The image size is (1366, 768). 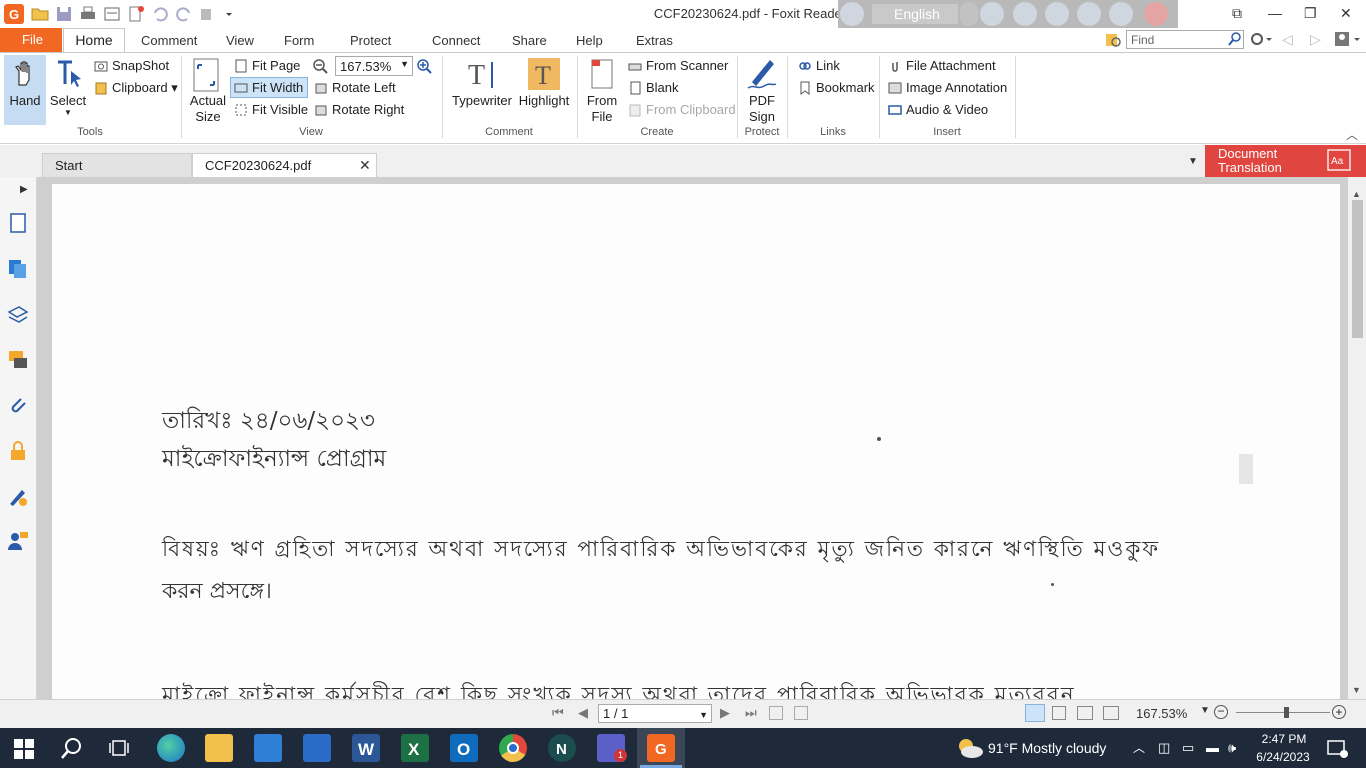 What do you see at coordinates (365, 165) in the screenshot?
I see `close-tab-icon: ✕` at bounding box center [365, 165].